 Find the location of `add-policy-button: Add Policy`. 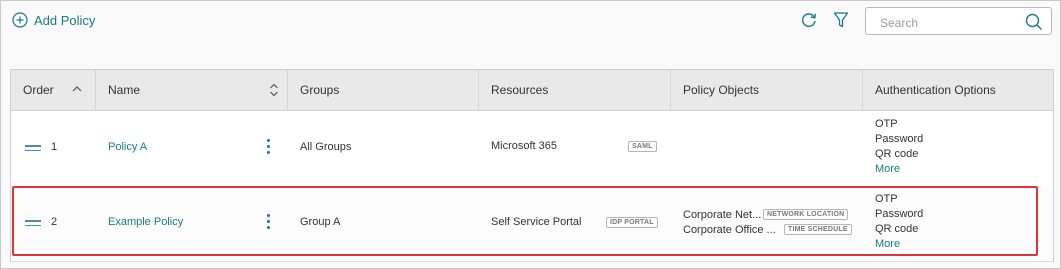

add-policy-button: Add Policy is located at coordinates (53, 20).